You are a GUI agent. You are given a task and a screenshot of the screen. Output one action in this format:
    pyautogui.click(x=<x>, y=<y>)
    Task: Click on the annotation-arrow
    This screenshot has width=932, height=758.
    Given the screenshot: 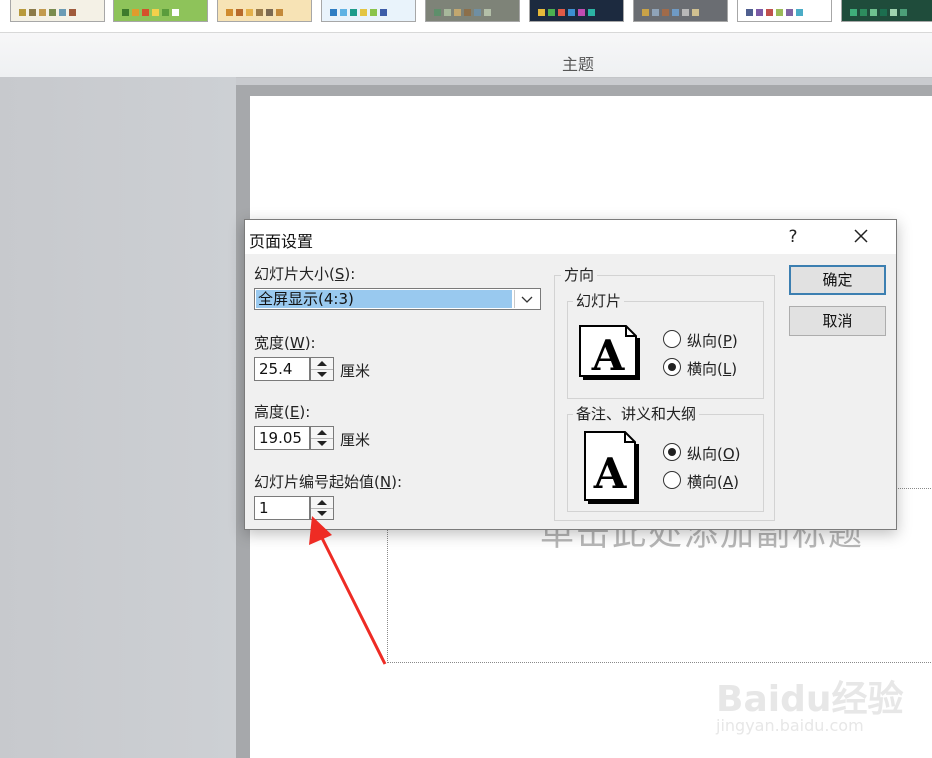 What is the action you would take?
    pyautogui.click(x=348, y=590)
    